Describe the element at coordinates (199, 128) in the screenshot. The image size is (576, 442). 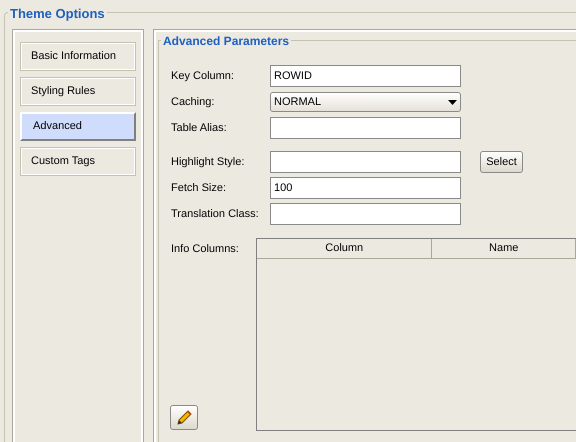
I see `field-label: Table Alias:` at that location.